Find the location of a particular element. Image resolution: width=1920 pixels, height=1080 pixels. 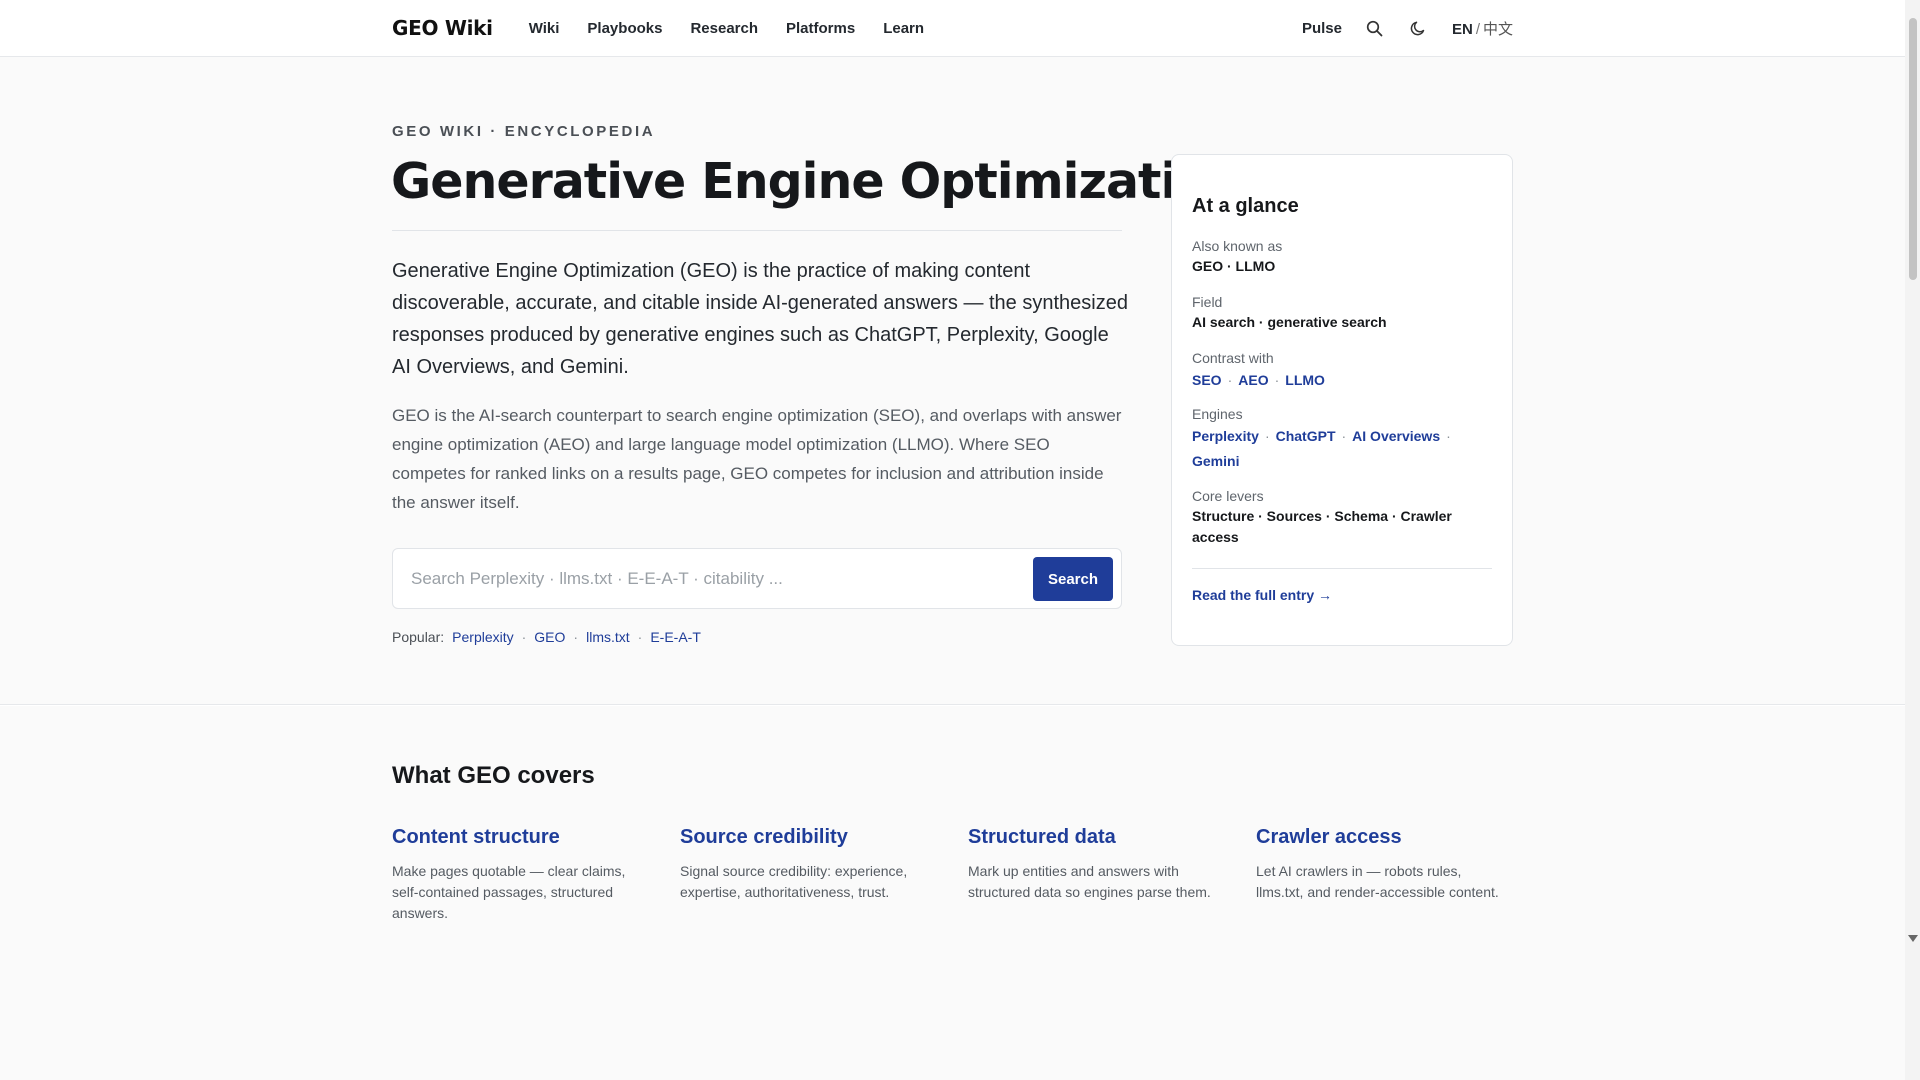

title-divider is located at coordinates (757, 230).